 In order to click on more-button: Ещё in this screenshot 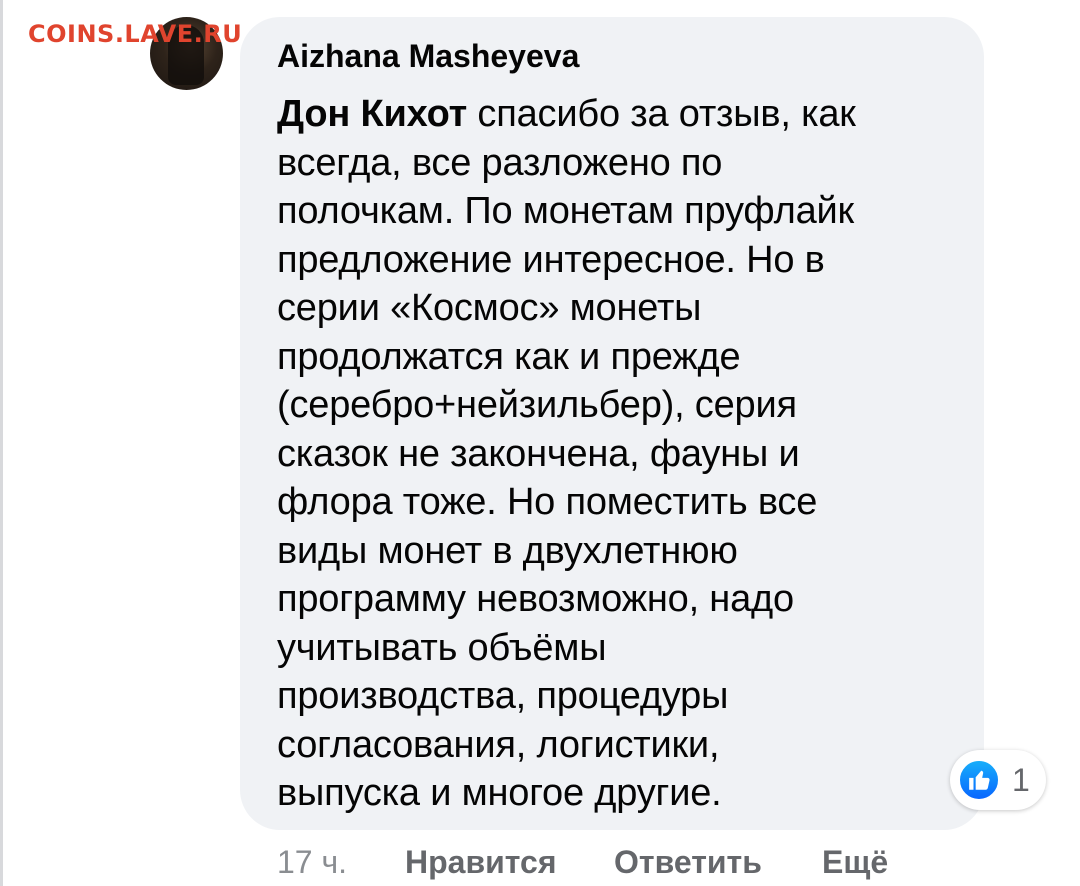, I will do `click(855, 862)`.